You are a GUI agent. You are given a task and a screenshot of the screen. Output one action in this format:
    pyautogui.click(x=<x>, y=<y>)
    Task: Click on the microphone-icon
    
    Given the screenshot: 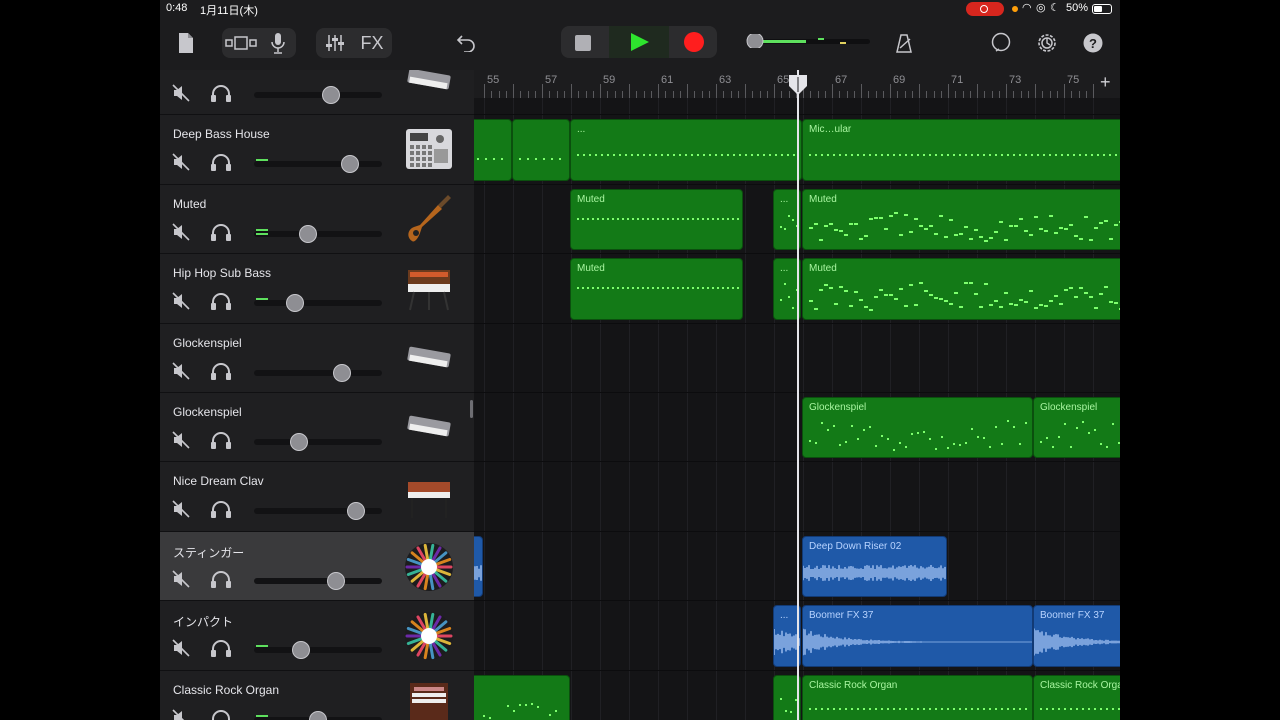 What is the action you would take?
    pyautogui.click(x=278, y=43)
    